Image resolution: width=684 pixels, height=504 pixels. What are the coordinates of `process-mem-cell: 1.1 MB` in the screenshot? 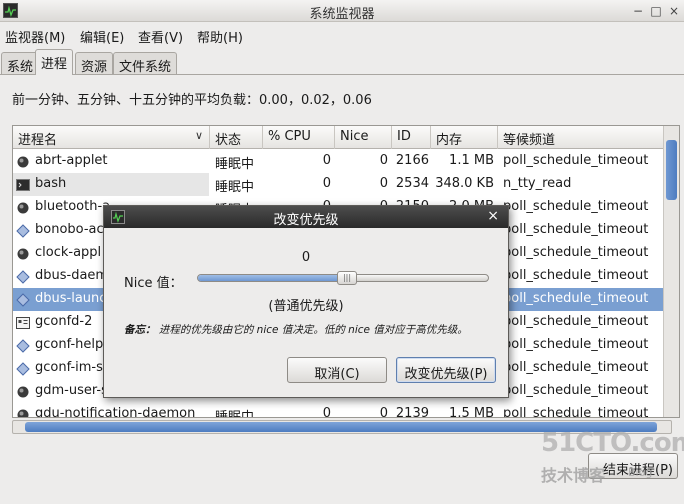 It's located at (471, 160).